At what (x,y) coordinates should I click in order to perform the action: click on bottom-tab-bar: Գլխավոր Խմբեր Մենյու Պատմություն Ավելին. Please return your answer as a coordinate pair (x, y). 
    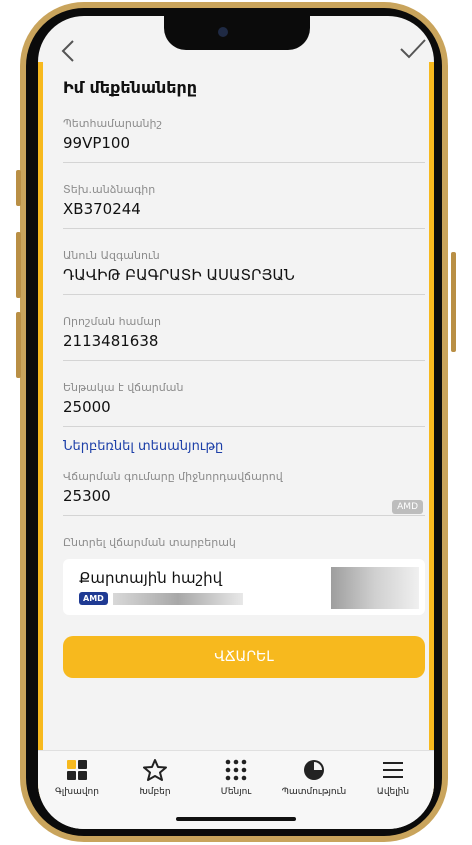
    Looking at the image, I should click on (236, 789).